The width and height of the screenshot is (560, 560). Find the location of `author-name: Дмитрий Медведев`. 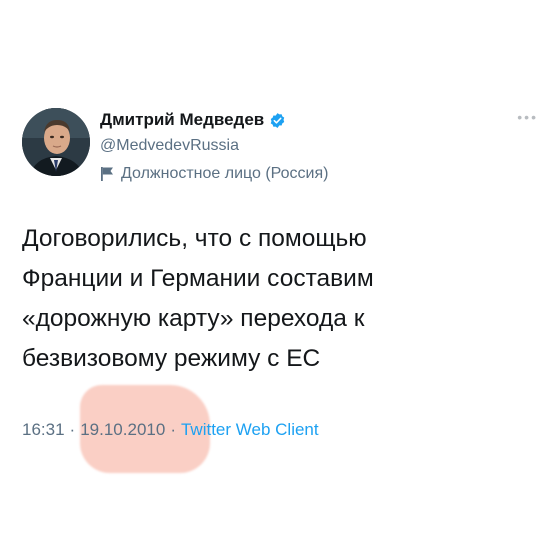

author-name: Дмитрий Медведев is located at coordinates (182, 120).